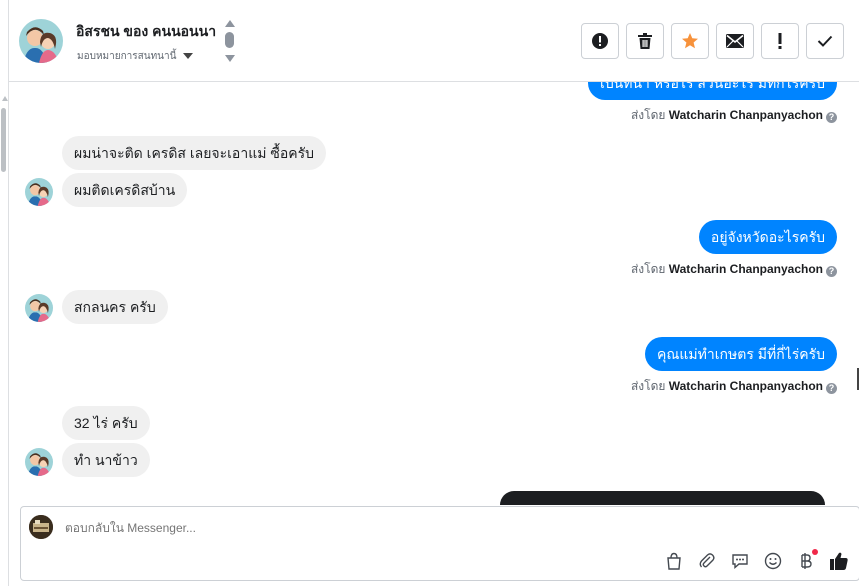  Describe the element at coordinates (315, 528) in the screenshot. I see `reply-input` at that location.